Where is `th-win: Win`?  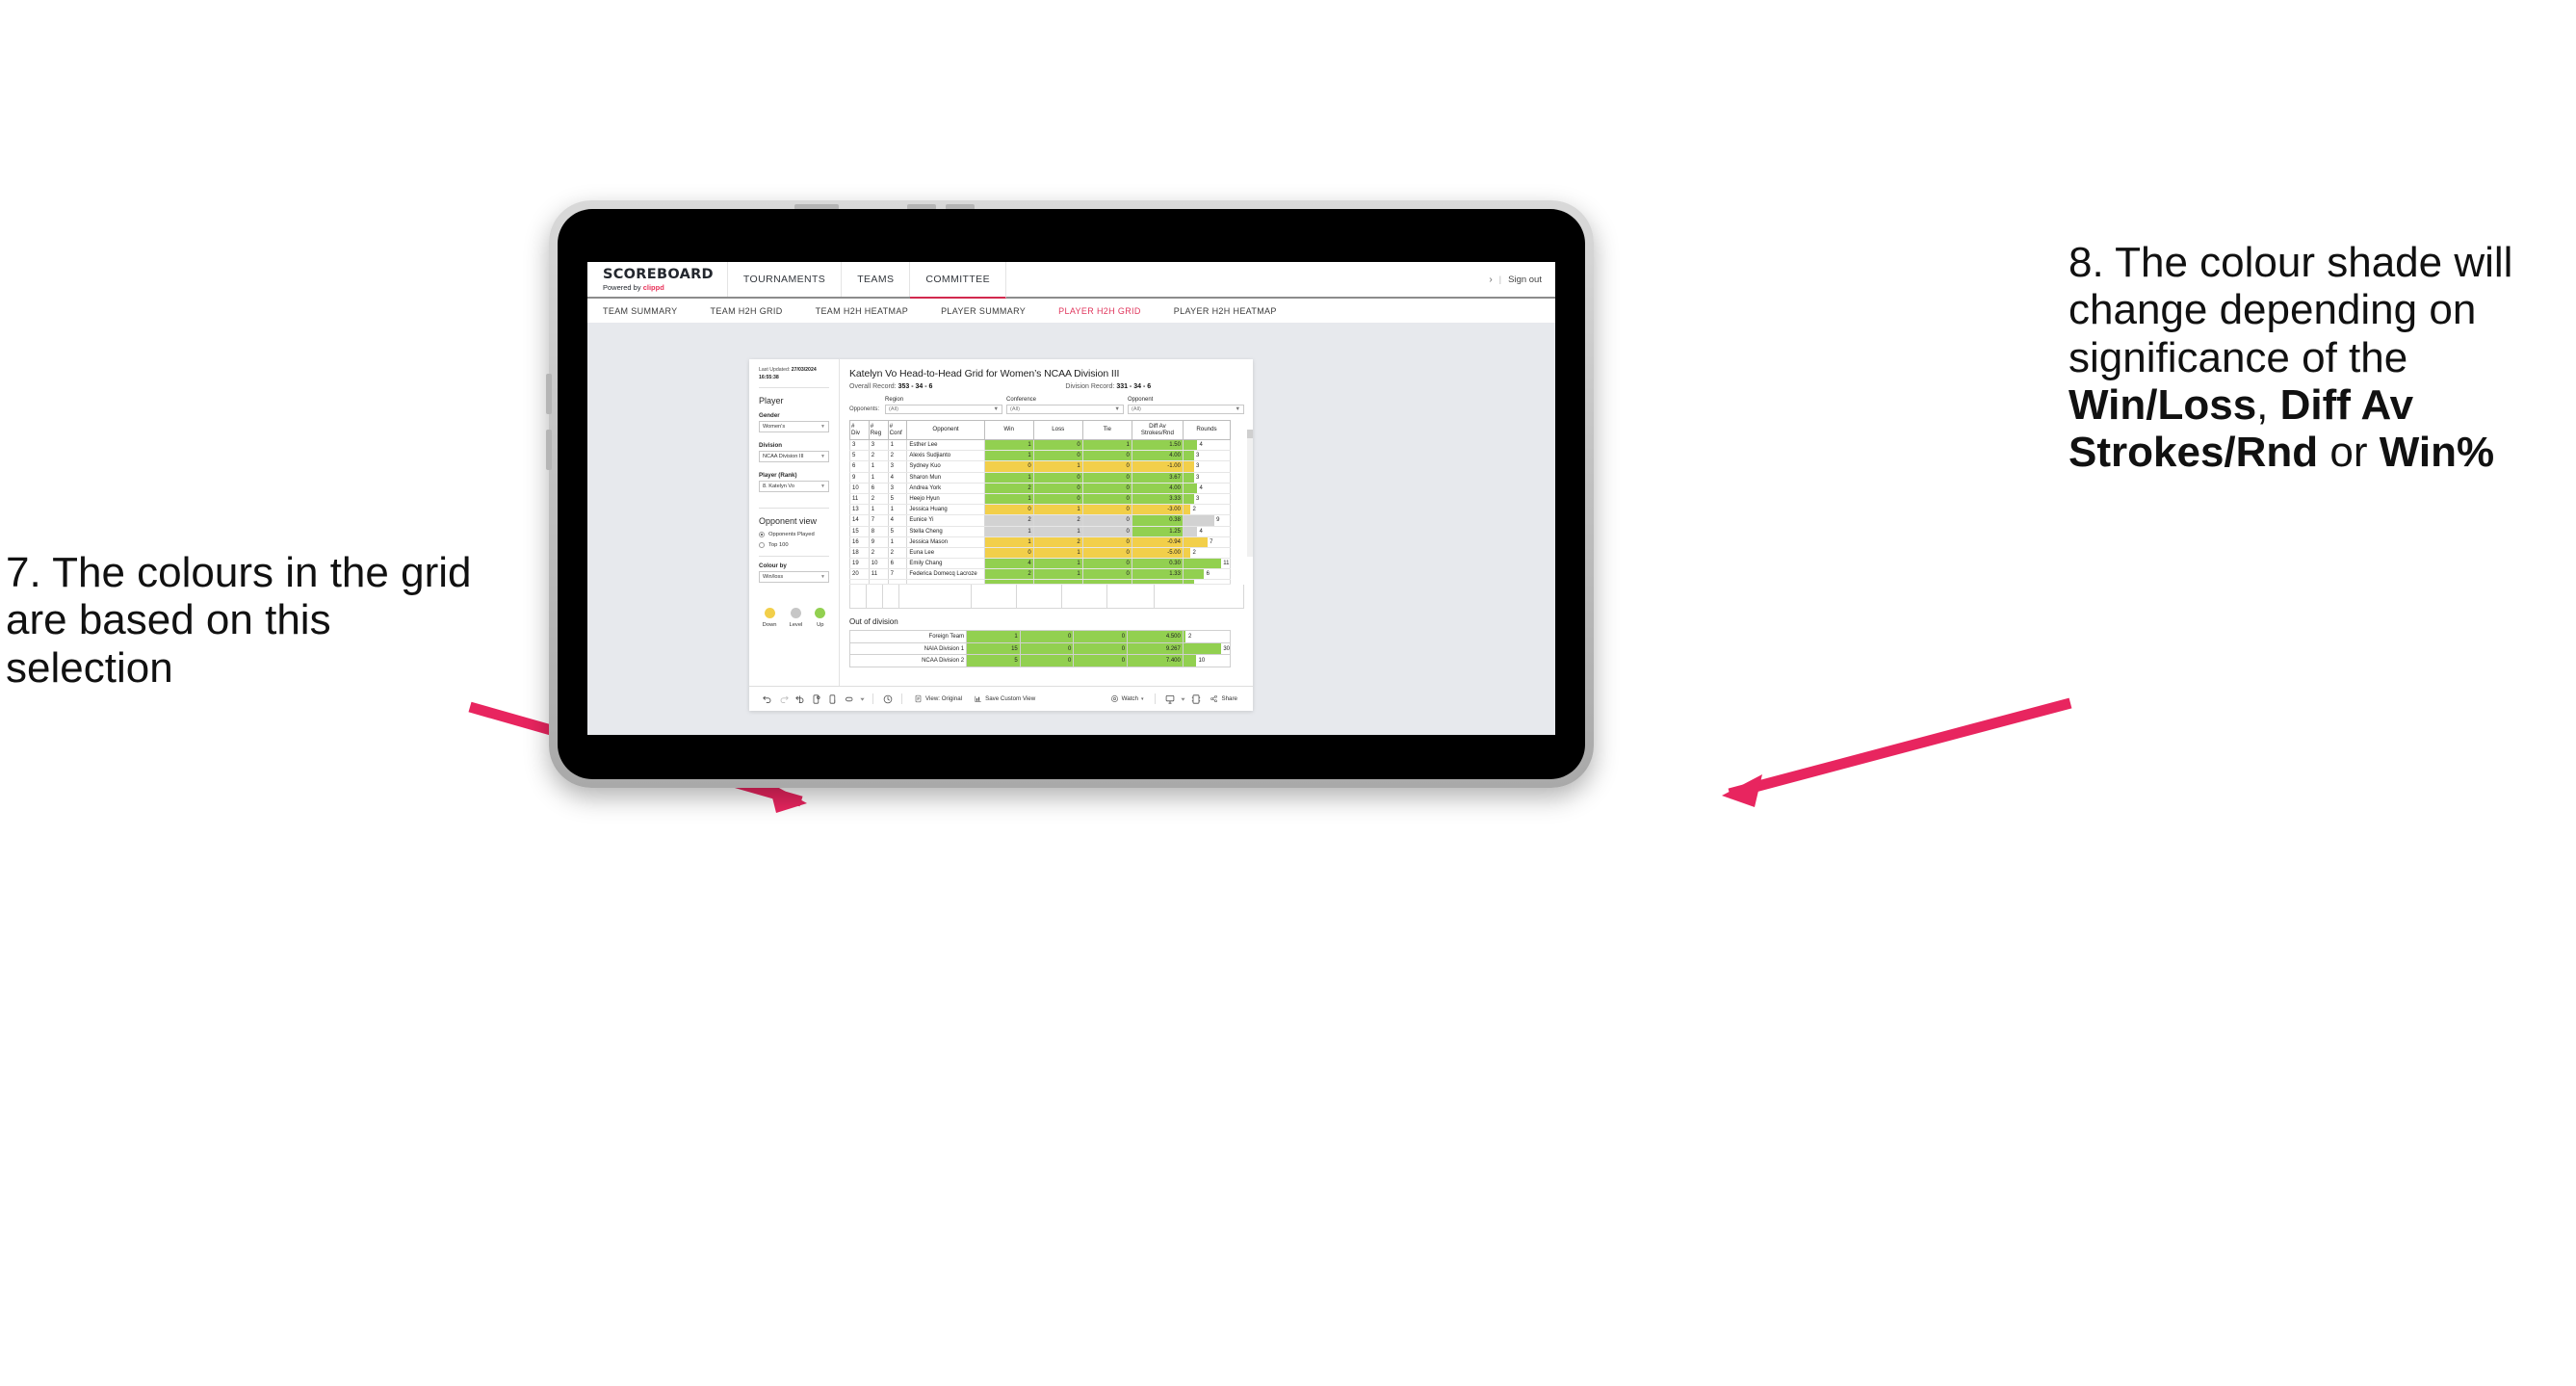
th-win: Win is located at coordinates (1008, 429).